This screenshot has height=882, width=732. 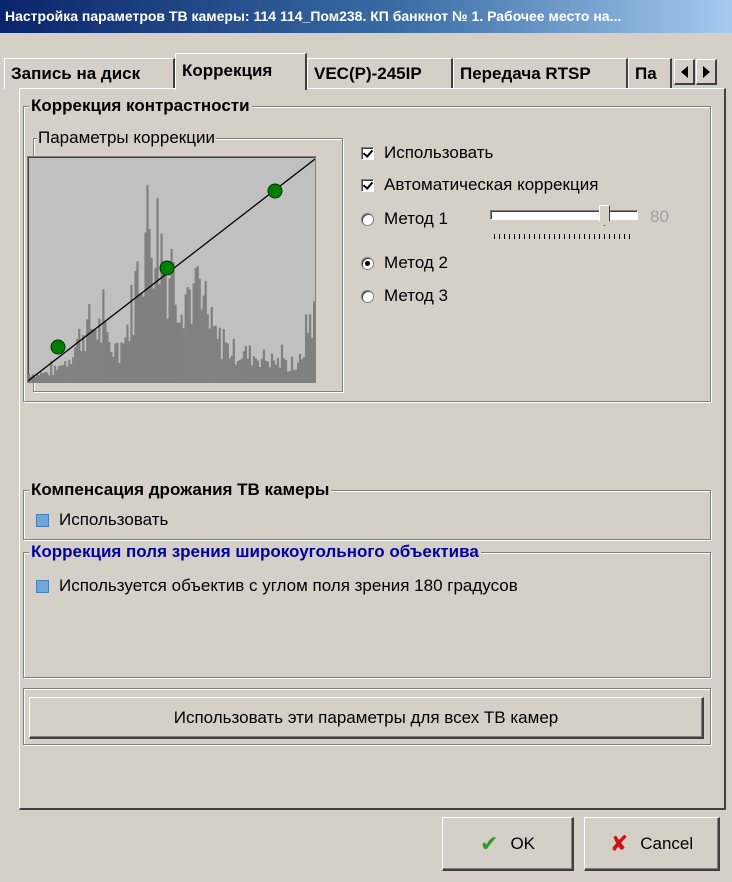 I want to click on method-1-radio, so click(x=367, y=219).